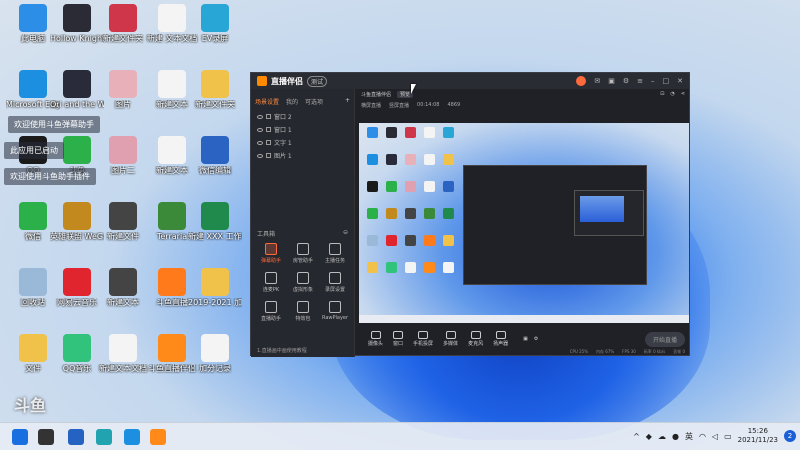 This screenshot has width=800, height=450. Describe the element at coordinates (267, 101) in the screenshot. I see `tab-scene-settings: 场景设置` at that location.